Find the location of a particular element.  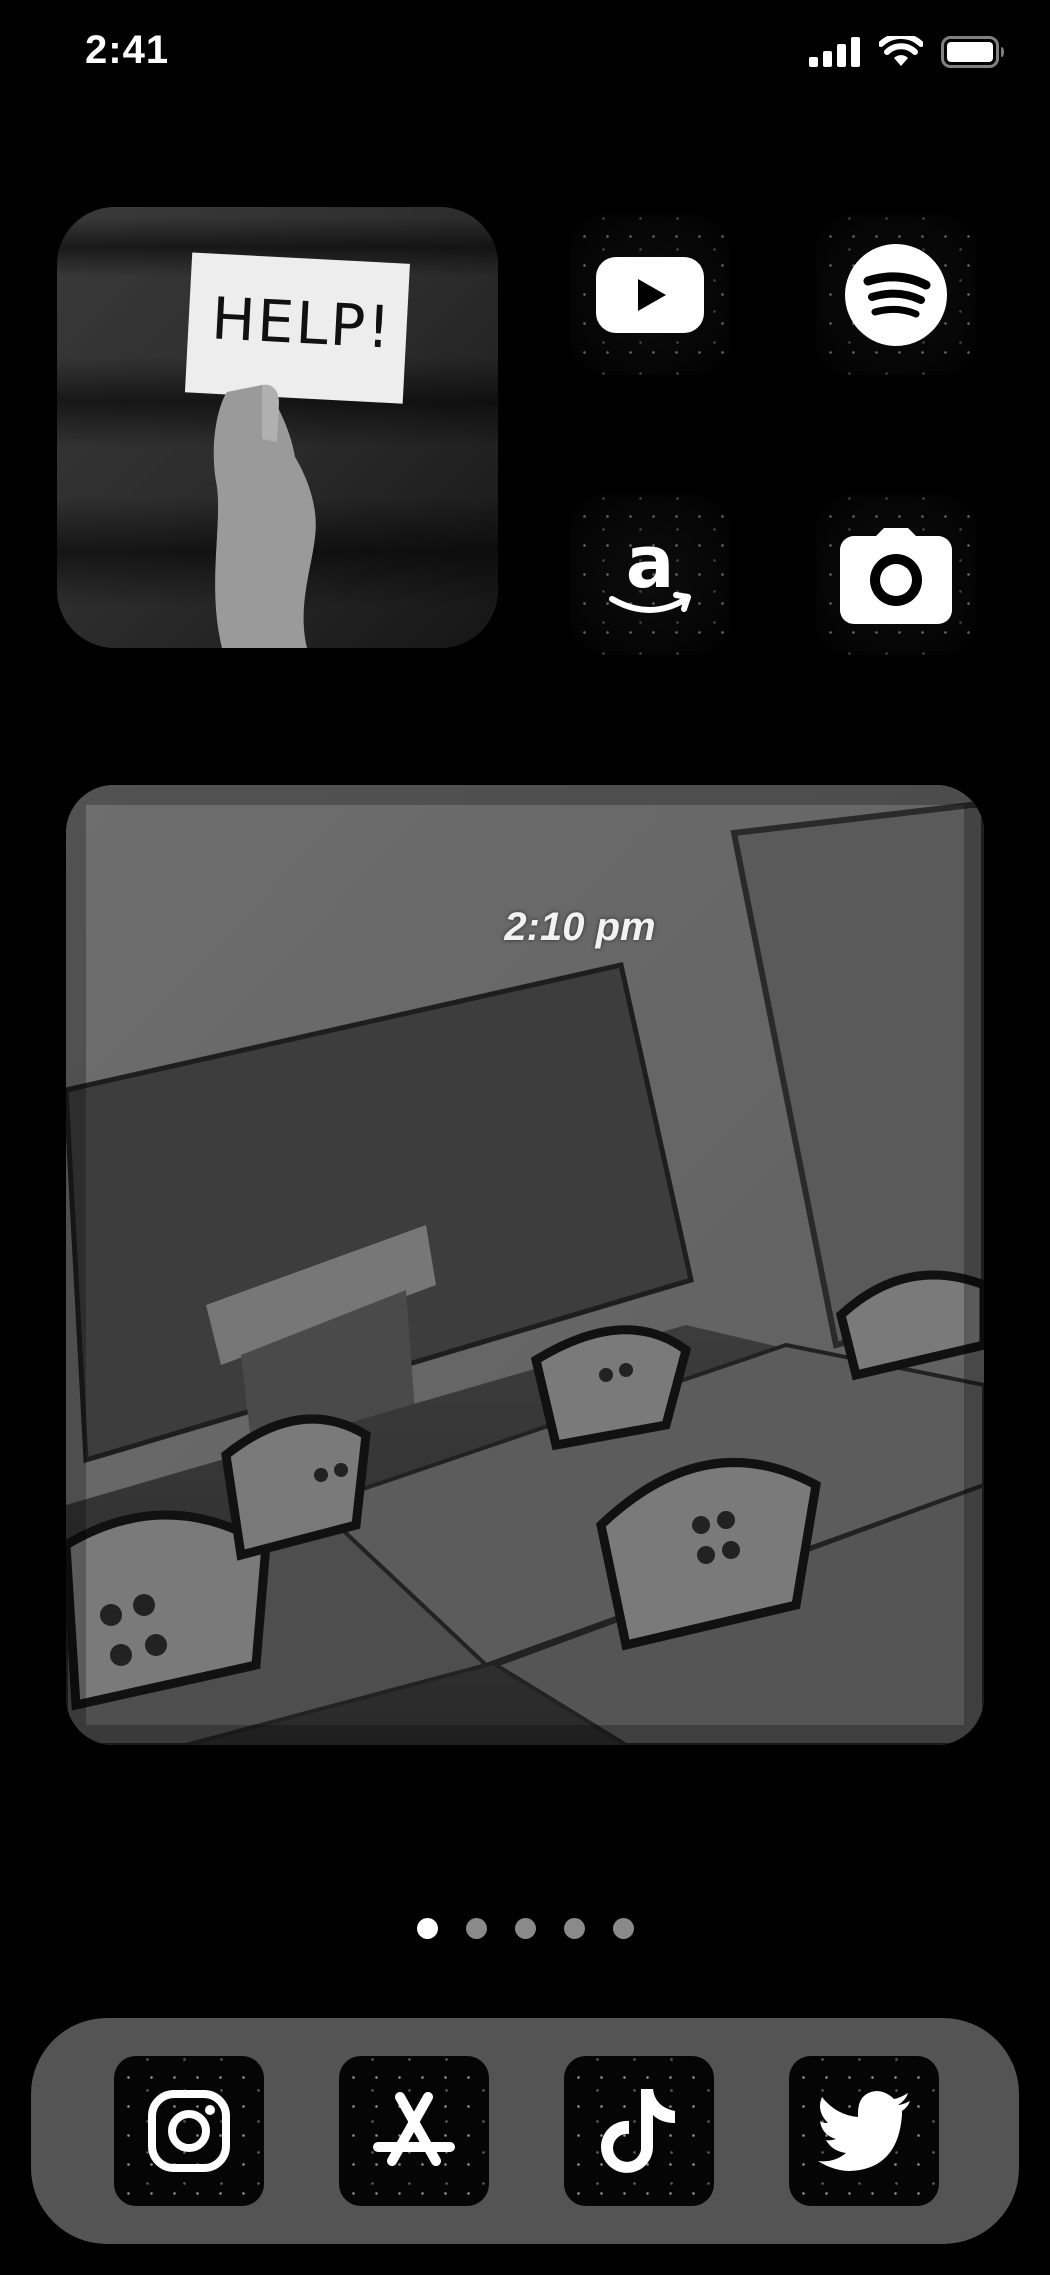

battery-icon is located at coordinates (972, 52).